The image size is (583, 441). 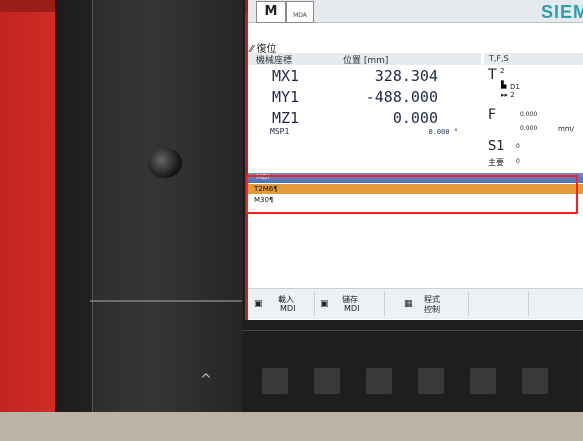 I want to click on axis-column-header: 機械座標, so click(x=274, y=61).